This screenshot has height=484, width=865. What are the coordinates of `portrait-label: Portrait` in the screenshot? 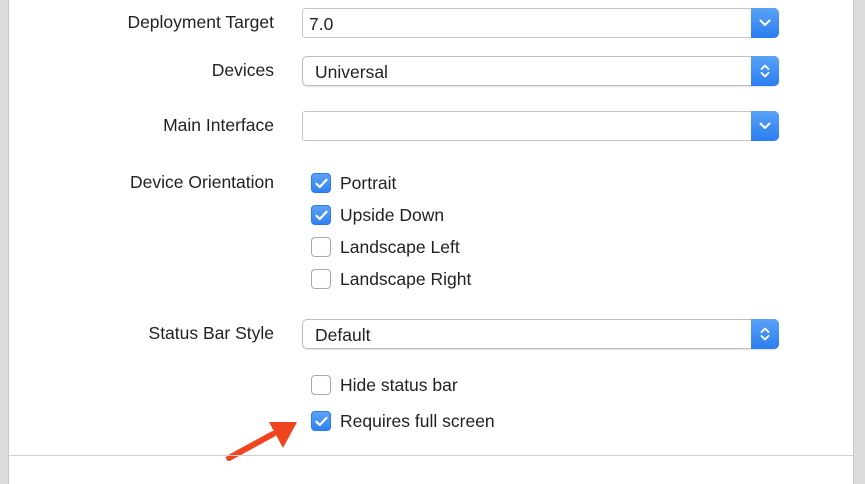 It's located at (368, 183).